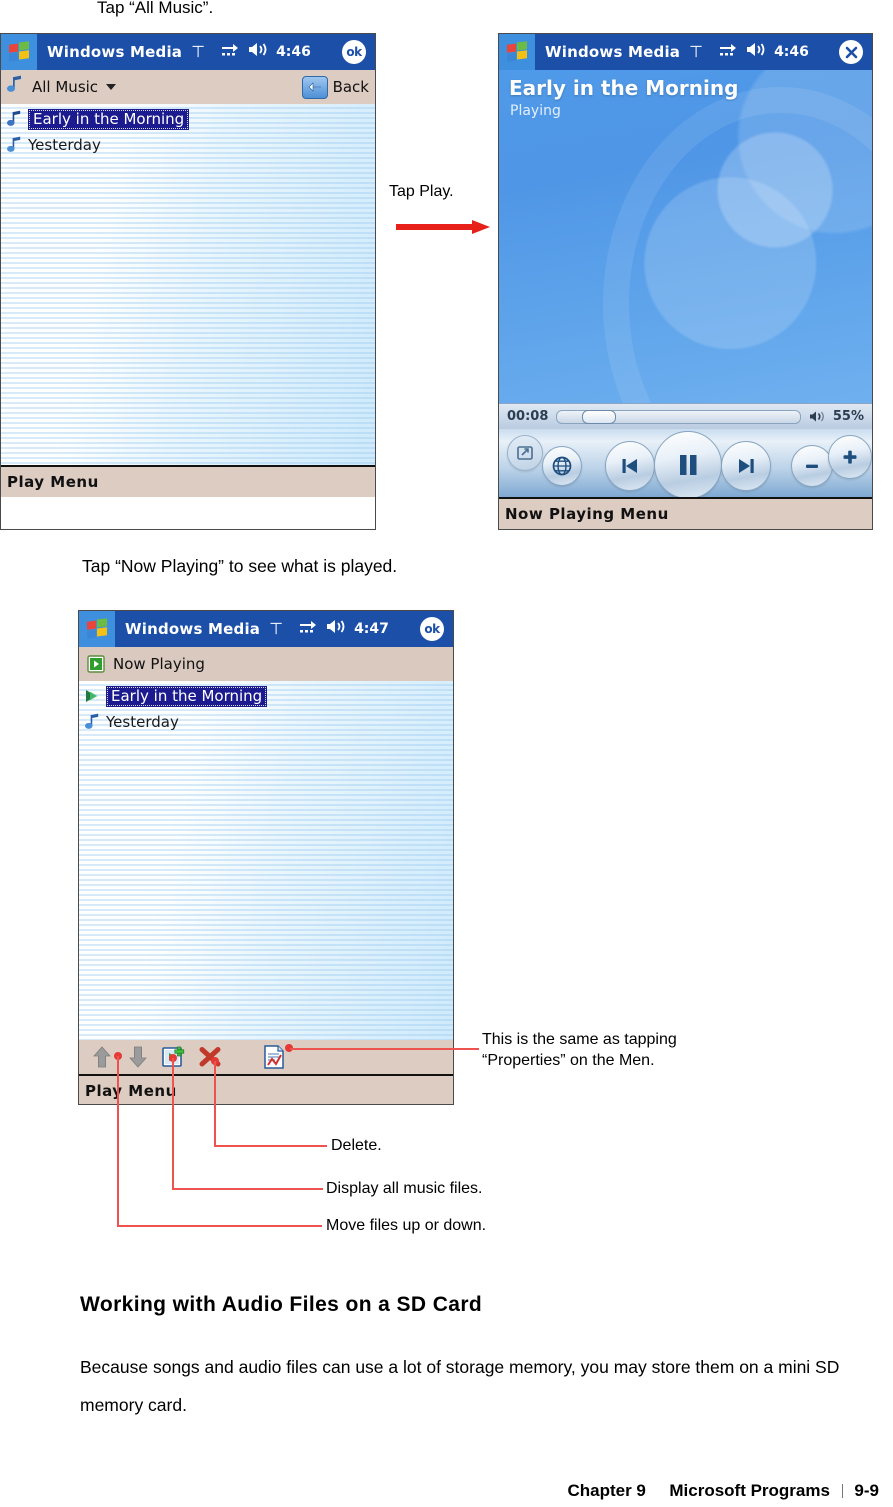 The height and width of the screenshot is (1507, 893). I want to click on page-footer: Chapter 9 Microsoft Programs 9-9, so click(723, 1491).